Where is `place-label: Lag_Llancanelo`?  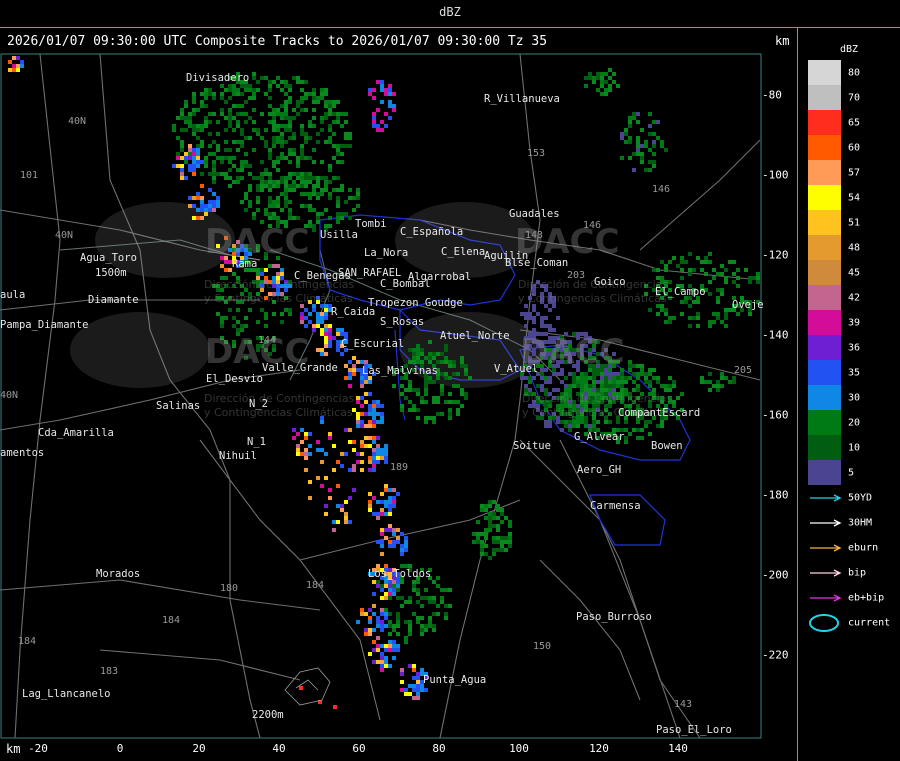 place-label: Lag_Llancanelo is located at coordinates (66, 694).